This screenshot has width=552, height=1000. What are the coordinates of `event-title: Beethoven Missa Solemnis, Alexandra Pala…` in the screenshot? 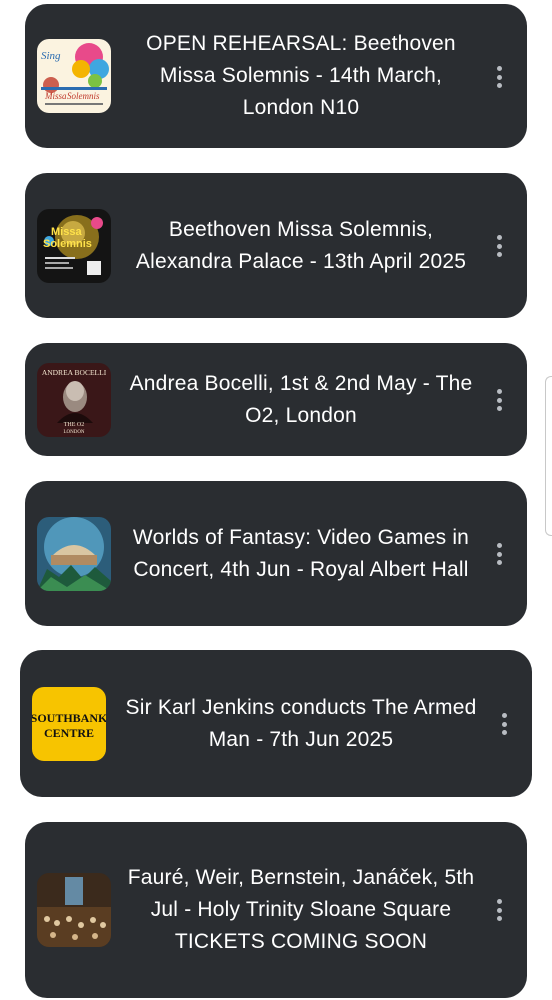 It's located at (301, 245).